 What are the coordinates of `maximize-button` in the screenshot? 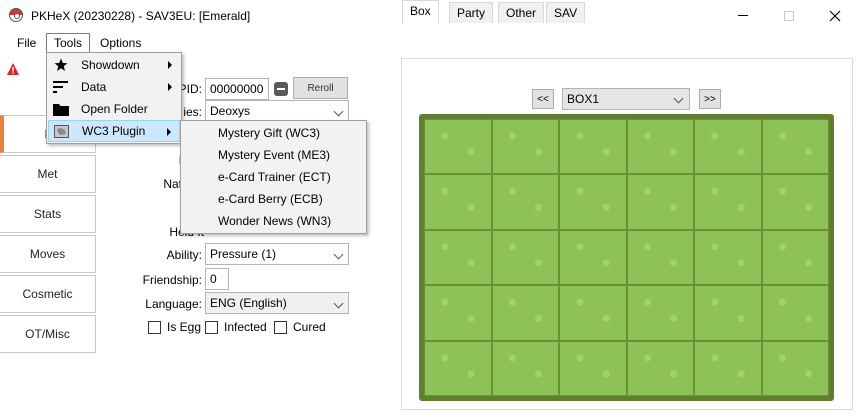 It's located at (789, 15).